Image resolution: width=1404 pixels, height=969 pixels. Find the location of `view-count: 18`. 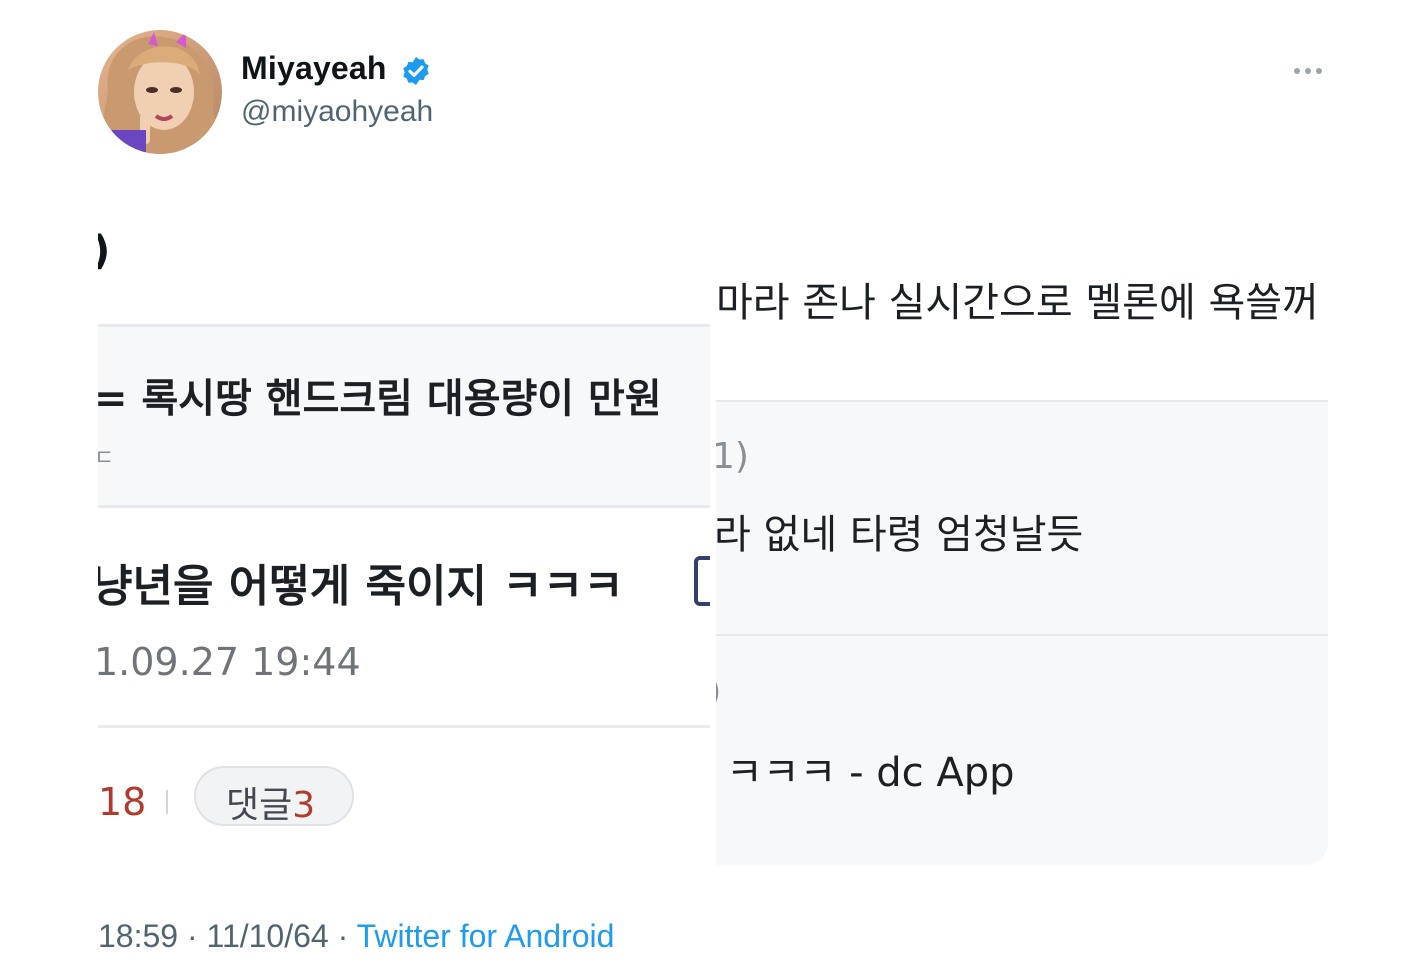

view-count: 18 is located at coordinates (122, 802).